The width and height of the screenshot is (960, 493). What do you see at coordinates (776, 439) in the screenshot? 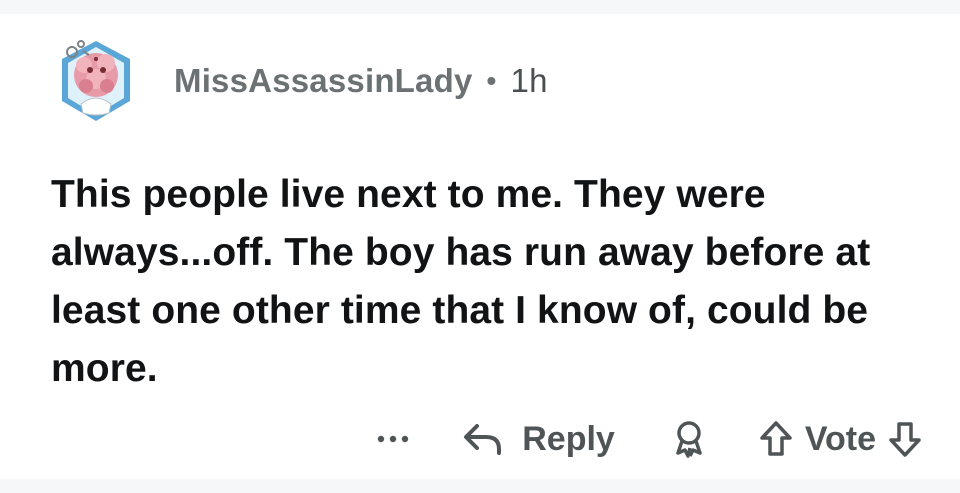
I see `upvote-arrow-icon` at bounding box center [776, 439].